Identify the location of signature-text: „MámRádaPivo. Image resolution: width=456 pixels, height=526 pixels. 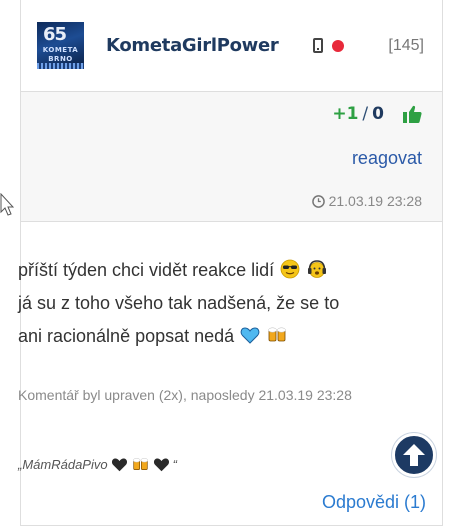
(63, 464).